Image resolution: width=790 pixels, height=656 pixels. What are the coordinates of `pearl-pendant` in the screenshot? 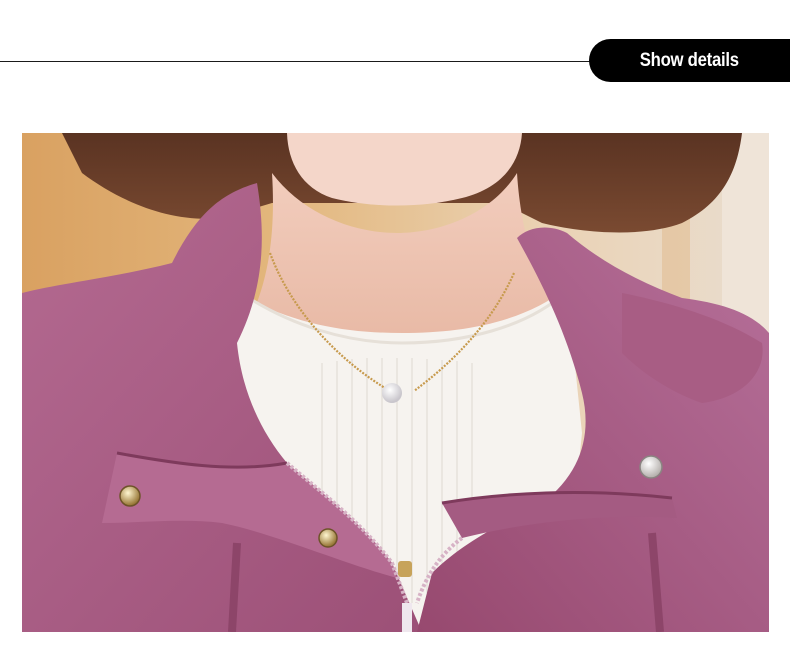 It's located at (392, 393).